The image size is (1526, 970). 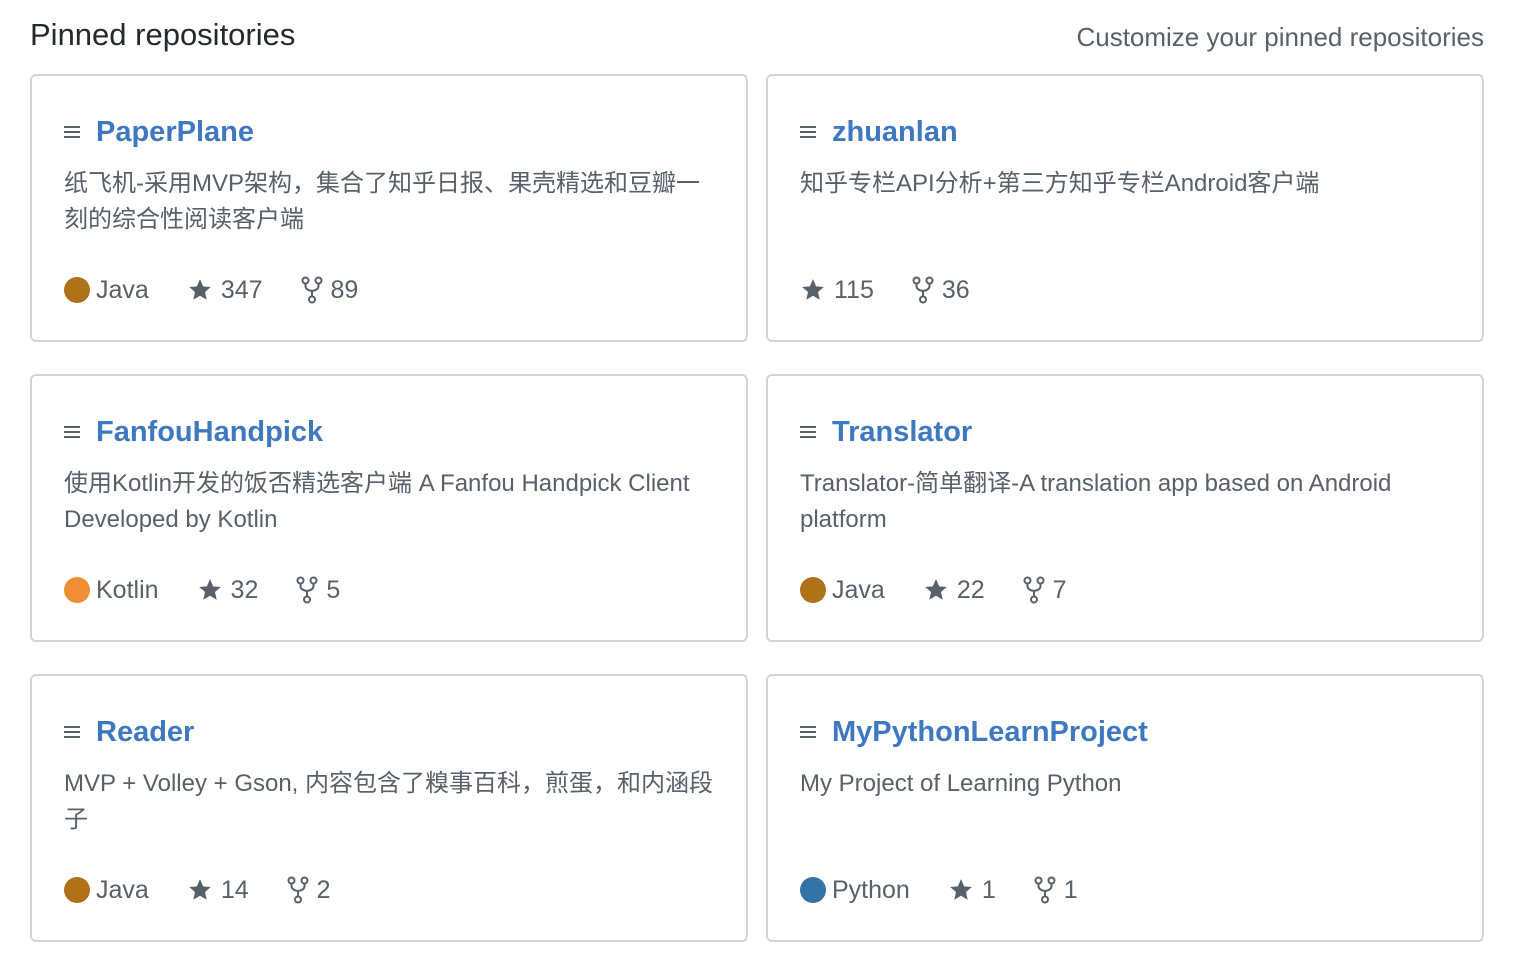 I want to click on repo-title-row: Reader, so click(x=389, y=732).